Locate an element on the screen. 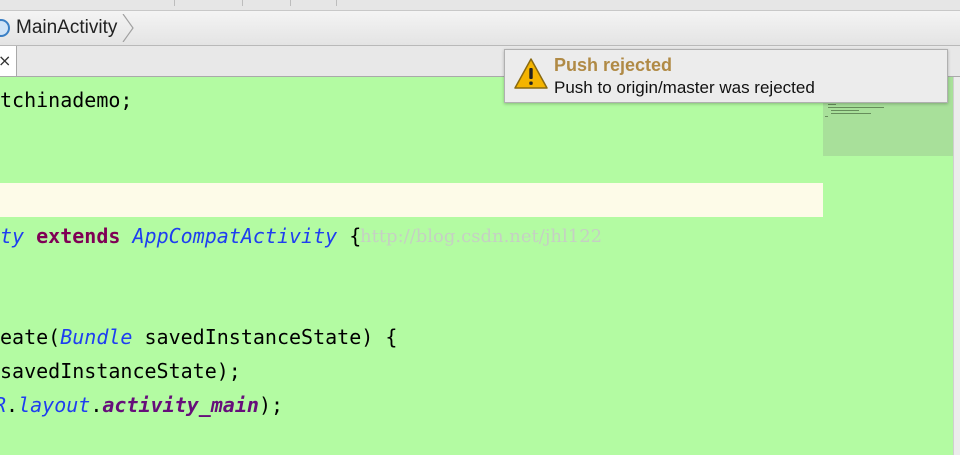 This screenshot has width=960, height=455. breadcrumb-main-activity: MainActivity is located at coordinates (67, 28).